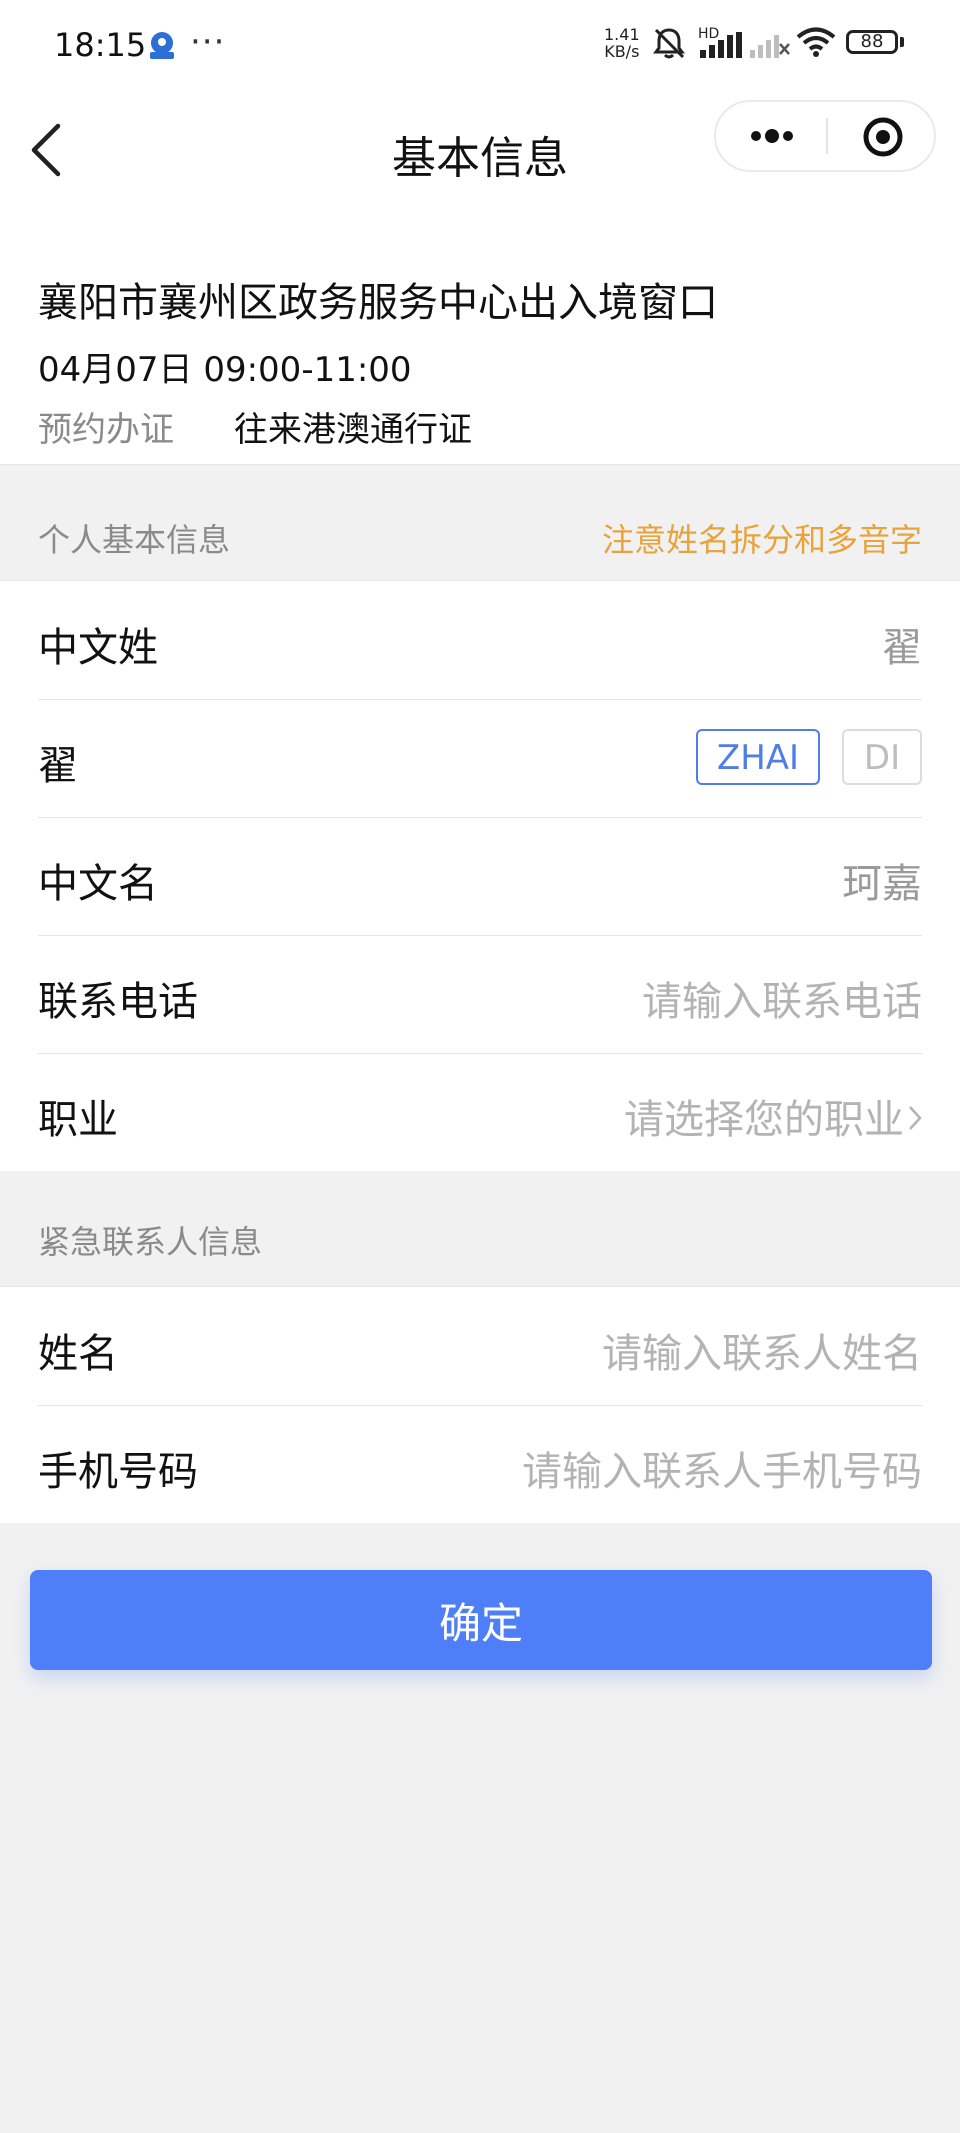  I want to click on personal-section-title: 个人基本信息, so click(134, 540).